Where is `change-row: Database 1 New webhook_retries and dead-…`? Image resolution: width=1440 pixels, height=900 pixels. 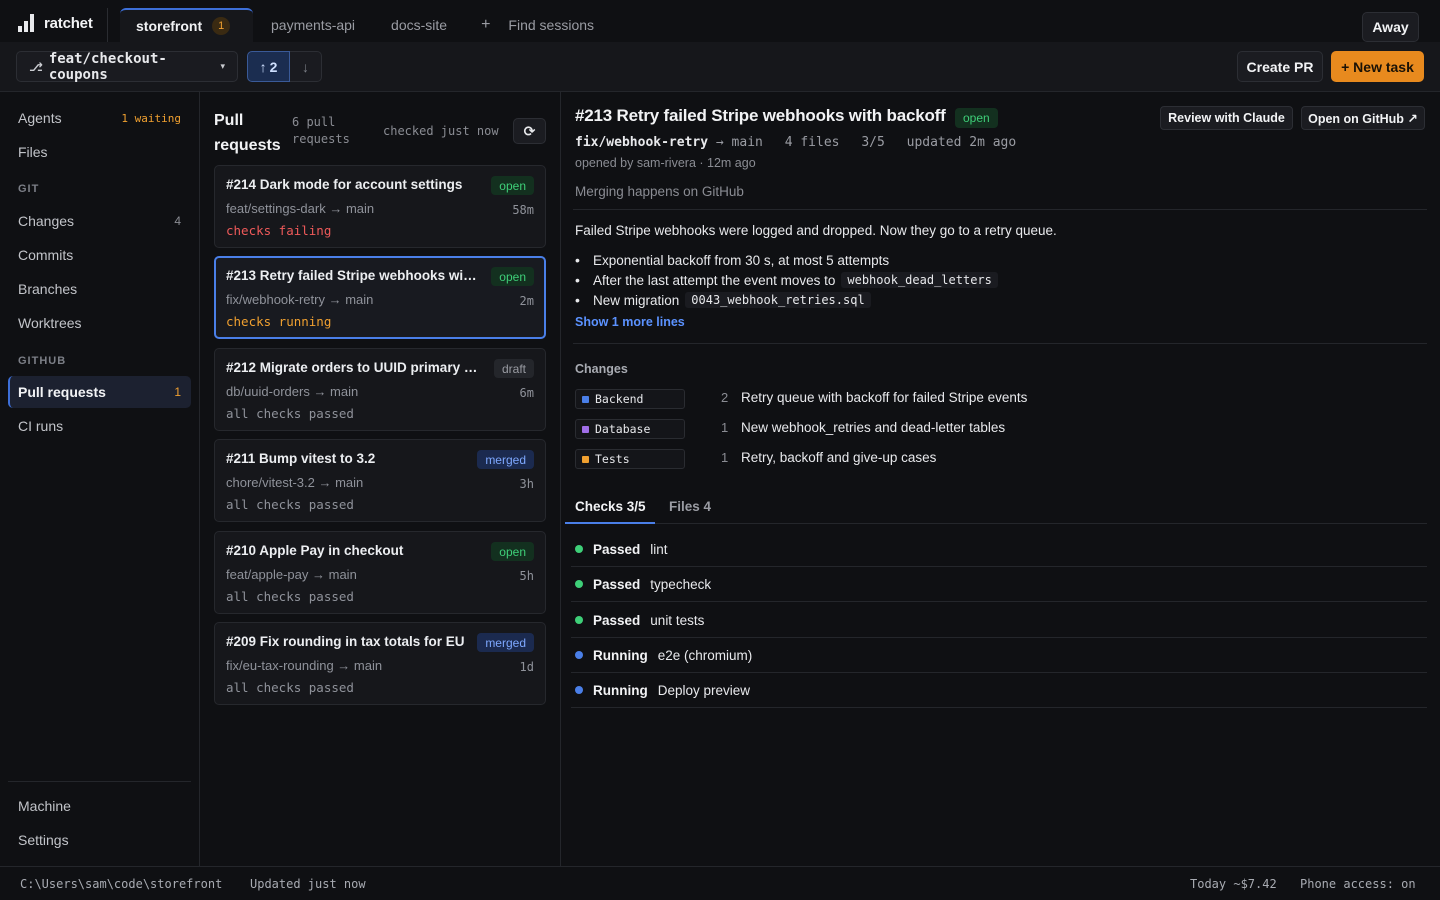
change-row: Database 1 New webhook_retries and dead-… is located at coordinates (925, 429).